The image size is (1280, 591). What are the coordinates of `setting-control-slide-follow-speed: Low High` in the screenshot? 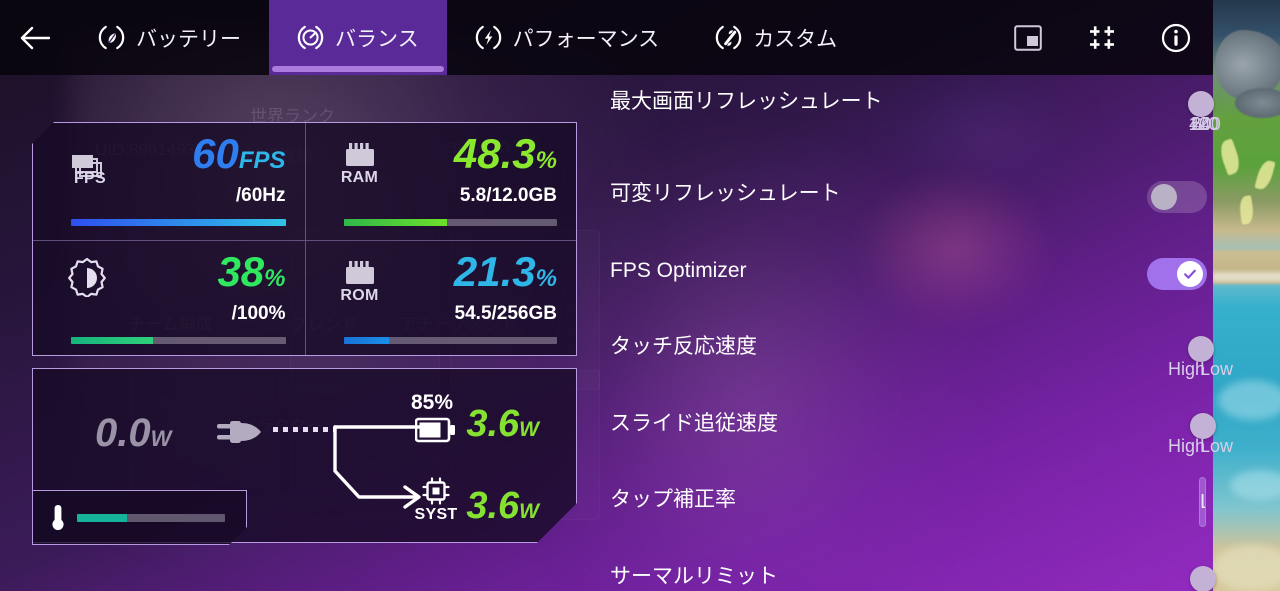 It's located at (1066, 441).